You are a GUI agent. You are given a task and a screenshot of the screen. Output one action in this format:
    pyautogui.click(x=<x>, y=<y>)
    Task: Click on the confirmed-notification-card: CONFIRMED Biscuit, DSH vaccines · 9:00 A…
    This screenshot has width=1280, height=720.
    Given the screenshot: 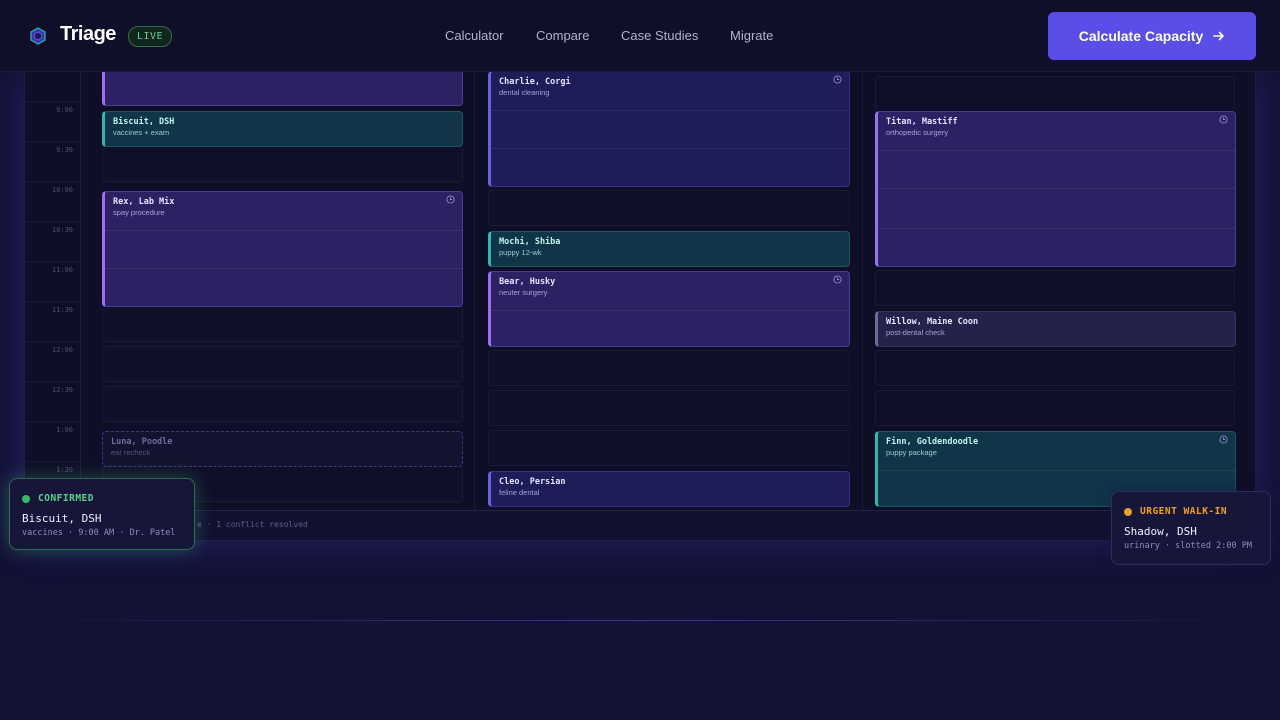 What is the action you would take?
    pyautogui.click(x=102, y=514)
    